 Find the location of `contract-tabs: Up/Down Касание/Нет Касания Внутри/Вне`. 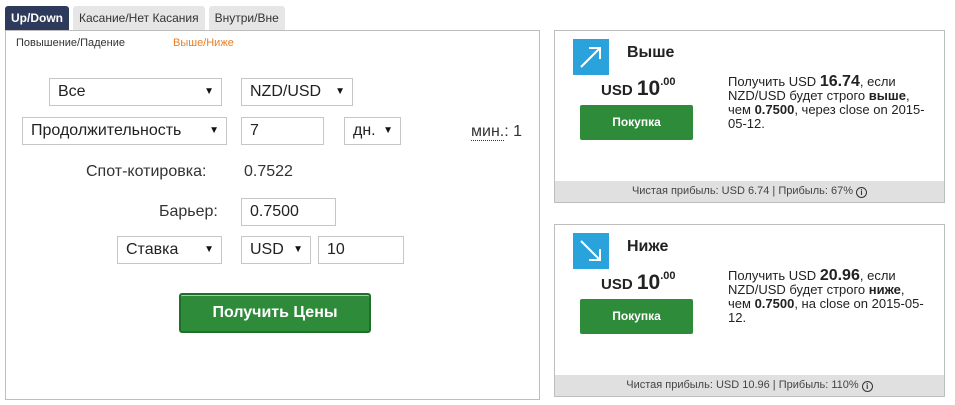

contract-tabs: Up/Down Касание/Нет Касания Внутри/Вне is located at coordinates (145, 18).